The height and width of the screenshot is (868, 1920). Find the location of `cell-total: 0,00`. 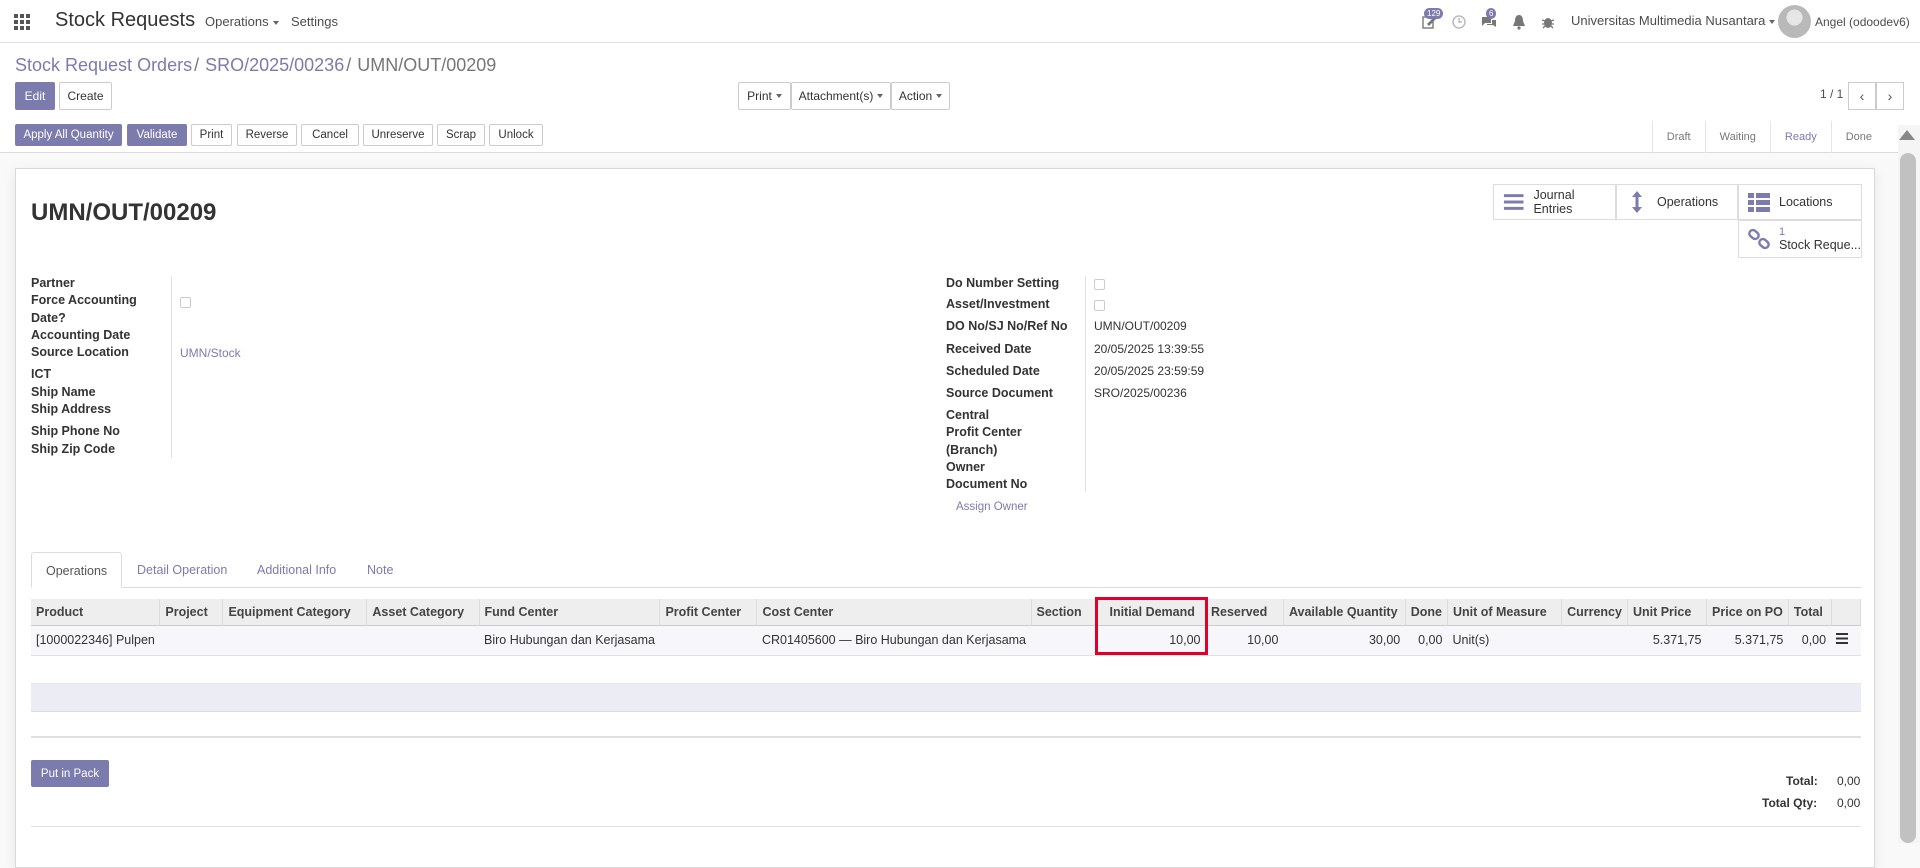

cell-total: 0,00 is located at coordinates (1810, 640).